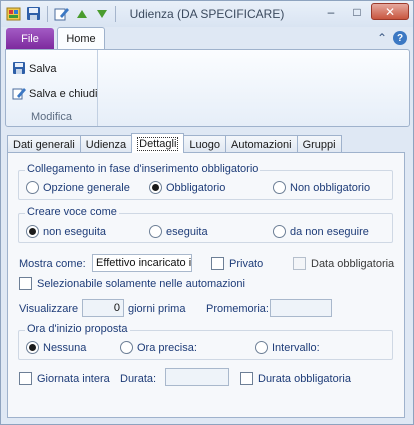  What do you see at coordinates (19, 69) in the screenshot?
I see `save-icon` at bounding box center [19, 69].